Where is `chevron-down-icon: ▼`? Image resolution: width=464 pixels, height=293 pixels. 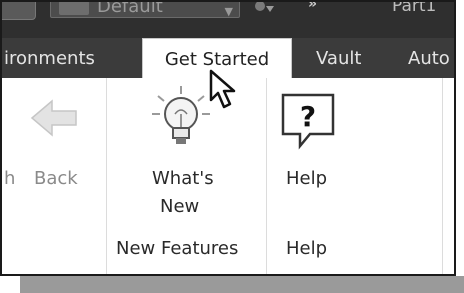 chevron-down-icon: ▼ is located at coordinates (228, 11).